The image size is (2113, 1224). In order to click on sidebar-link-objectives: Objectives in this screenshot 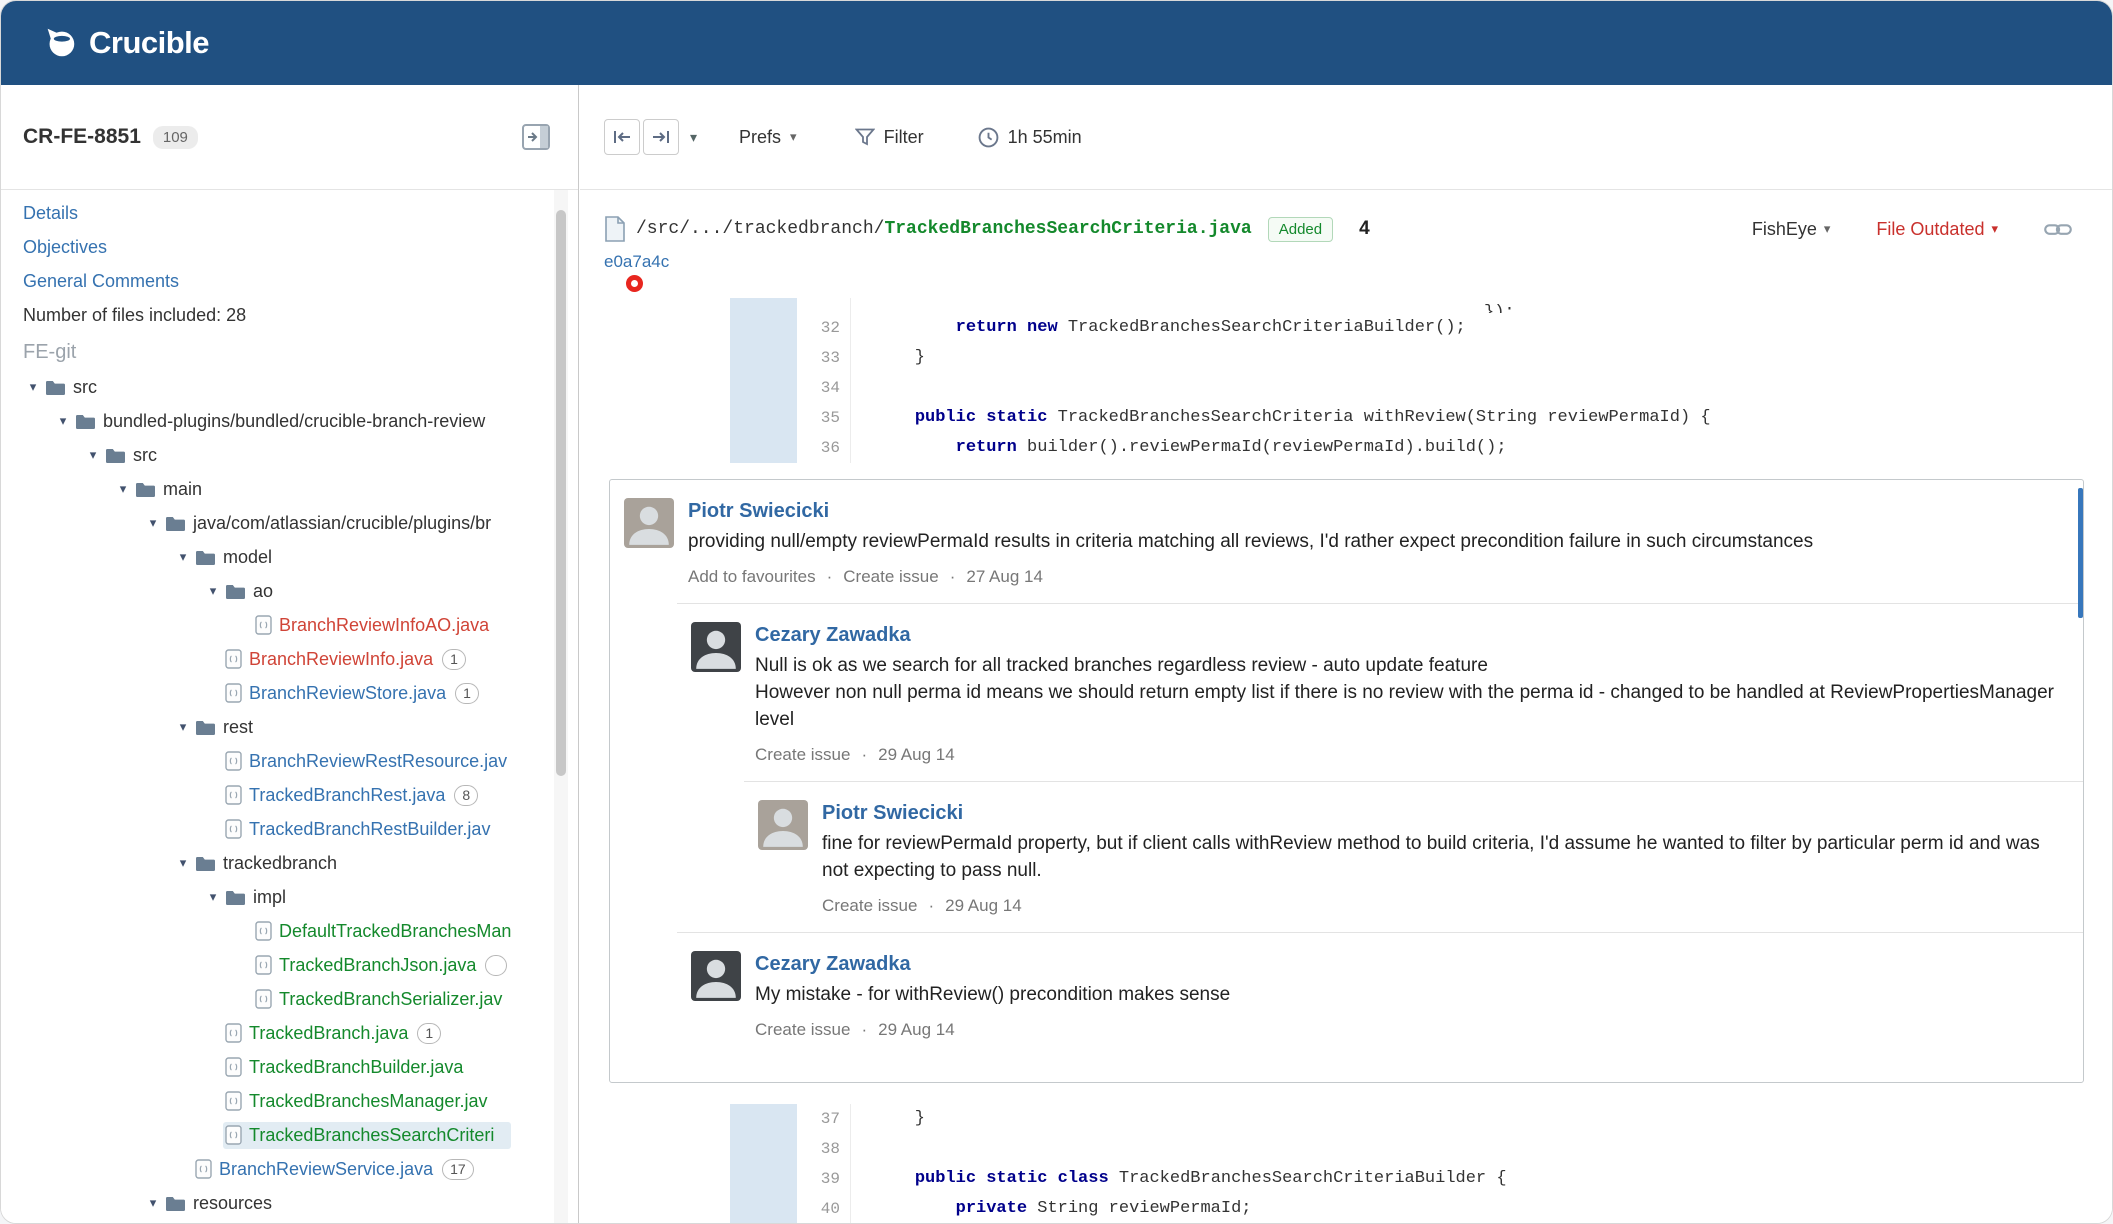, I will do `click(288, 247)`.